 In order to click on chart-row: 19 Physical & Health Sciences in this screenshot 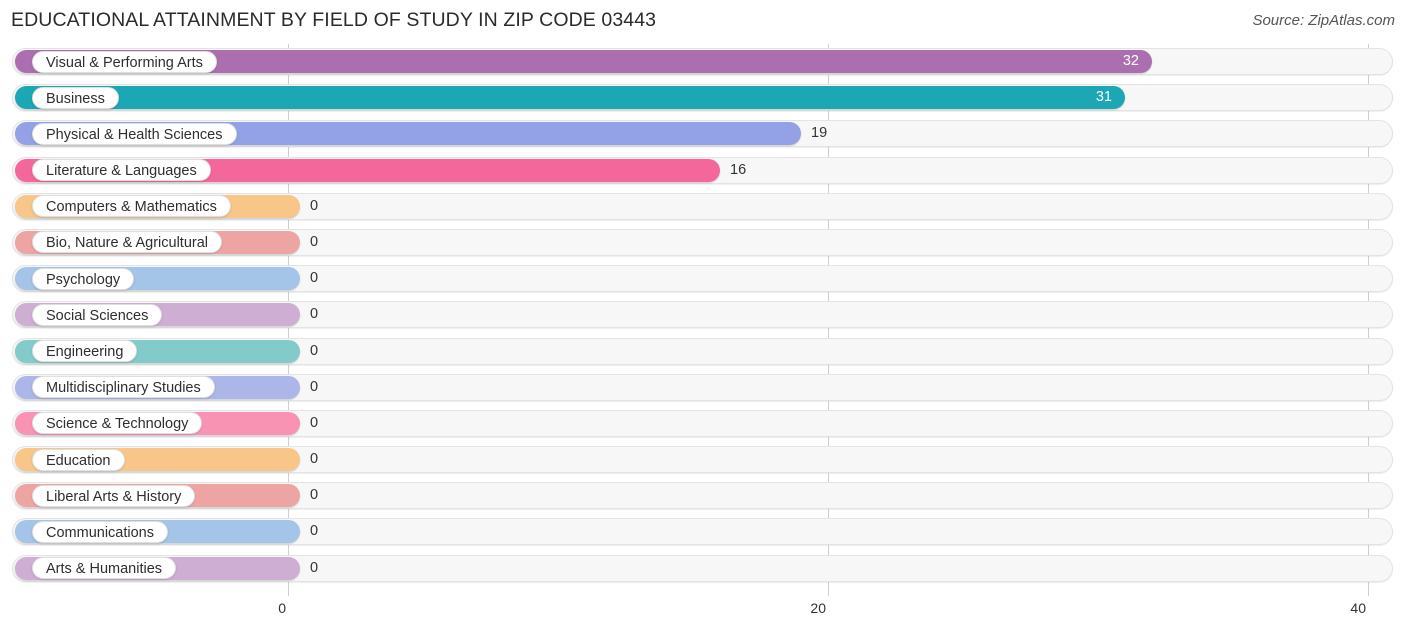, I will do `click(703, 134)`.